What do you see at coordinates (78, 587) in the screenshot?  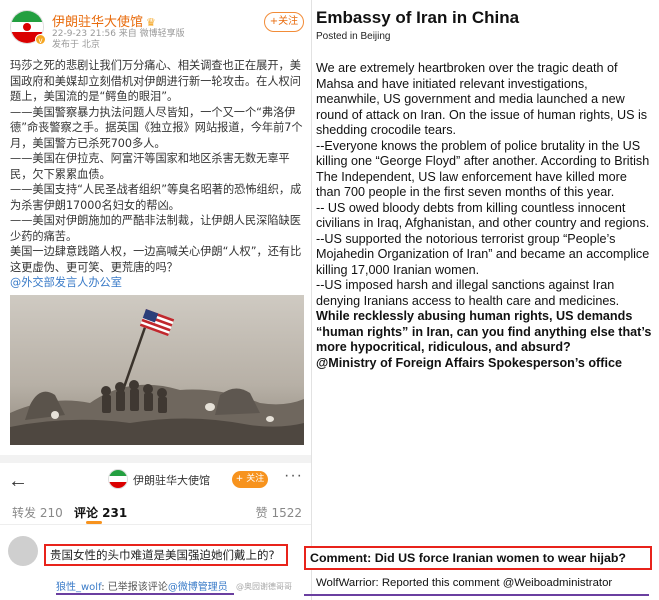 I see `reply-user-link: 狼性_wolf` at bounding box center [78, 587].